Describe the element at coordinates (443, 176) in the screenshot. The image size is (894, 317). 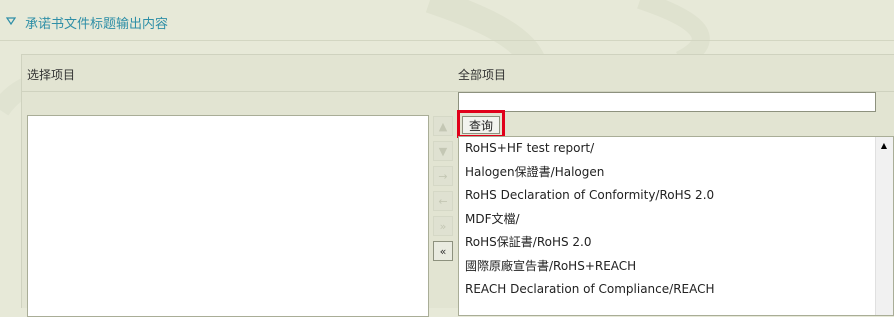
I see `add-selected-icon: →` at that location.